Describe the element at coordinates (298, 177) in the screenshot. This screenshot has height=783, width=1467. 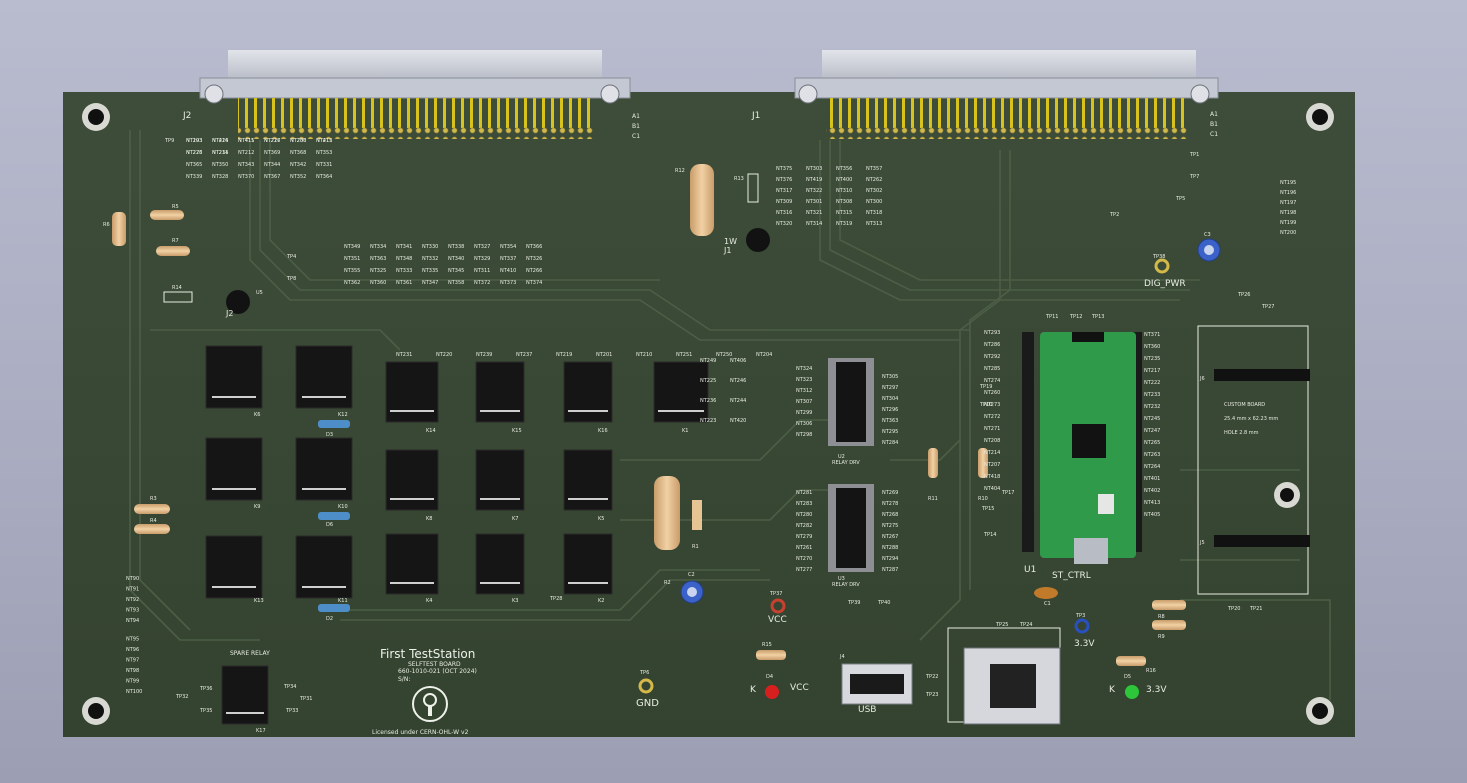
I see `net-label: NT352` at that location.